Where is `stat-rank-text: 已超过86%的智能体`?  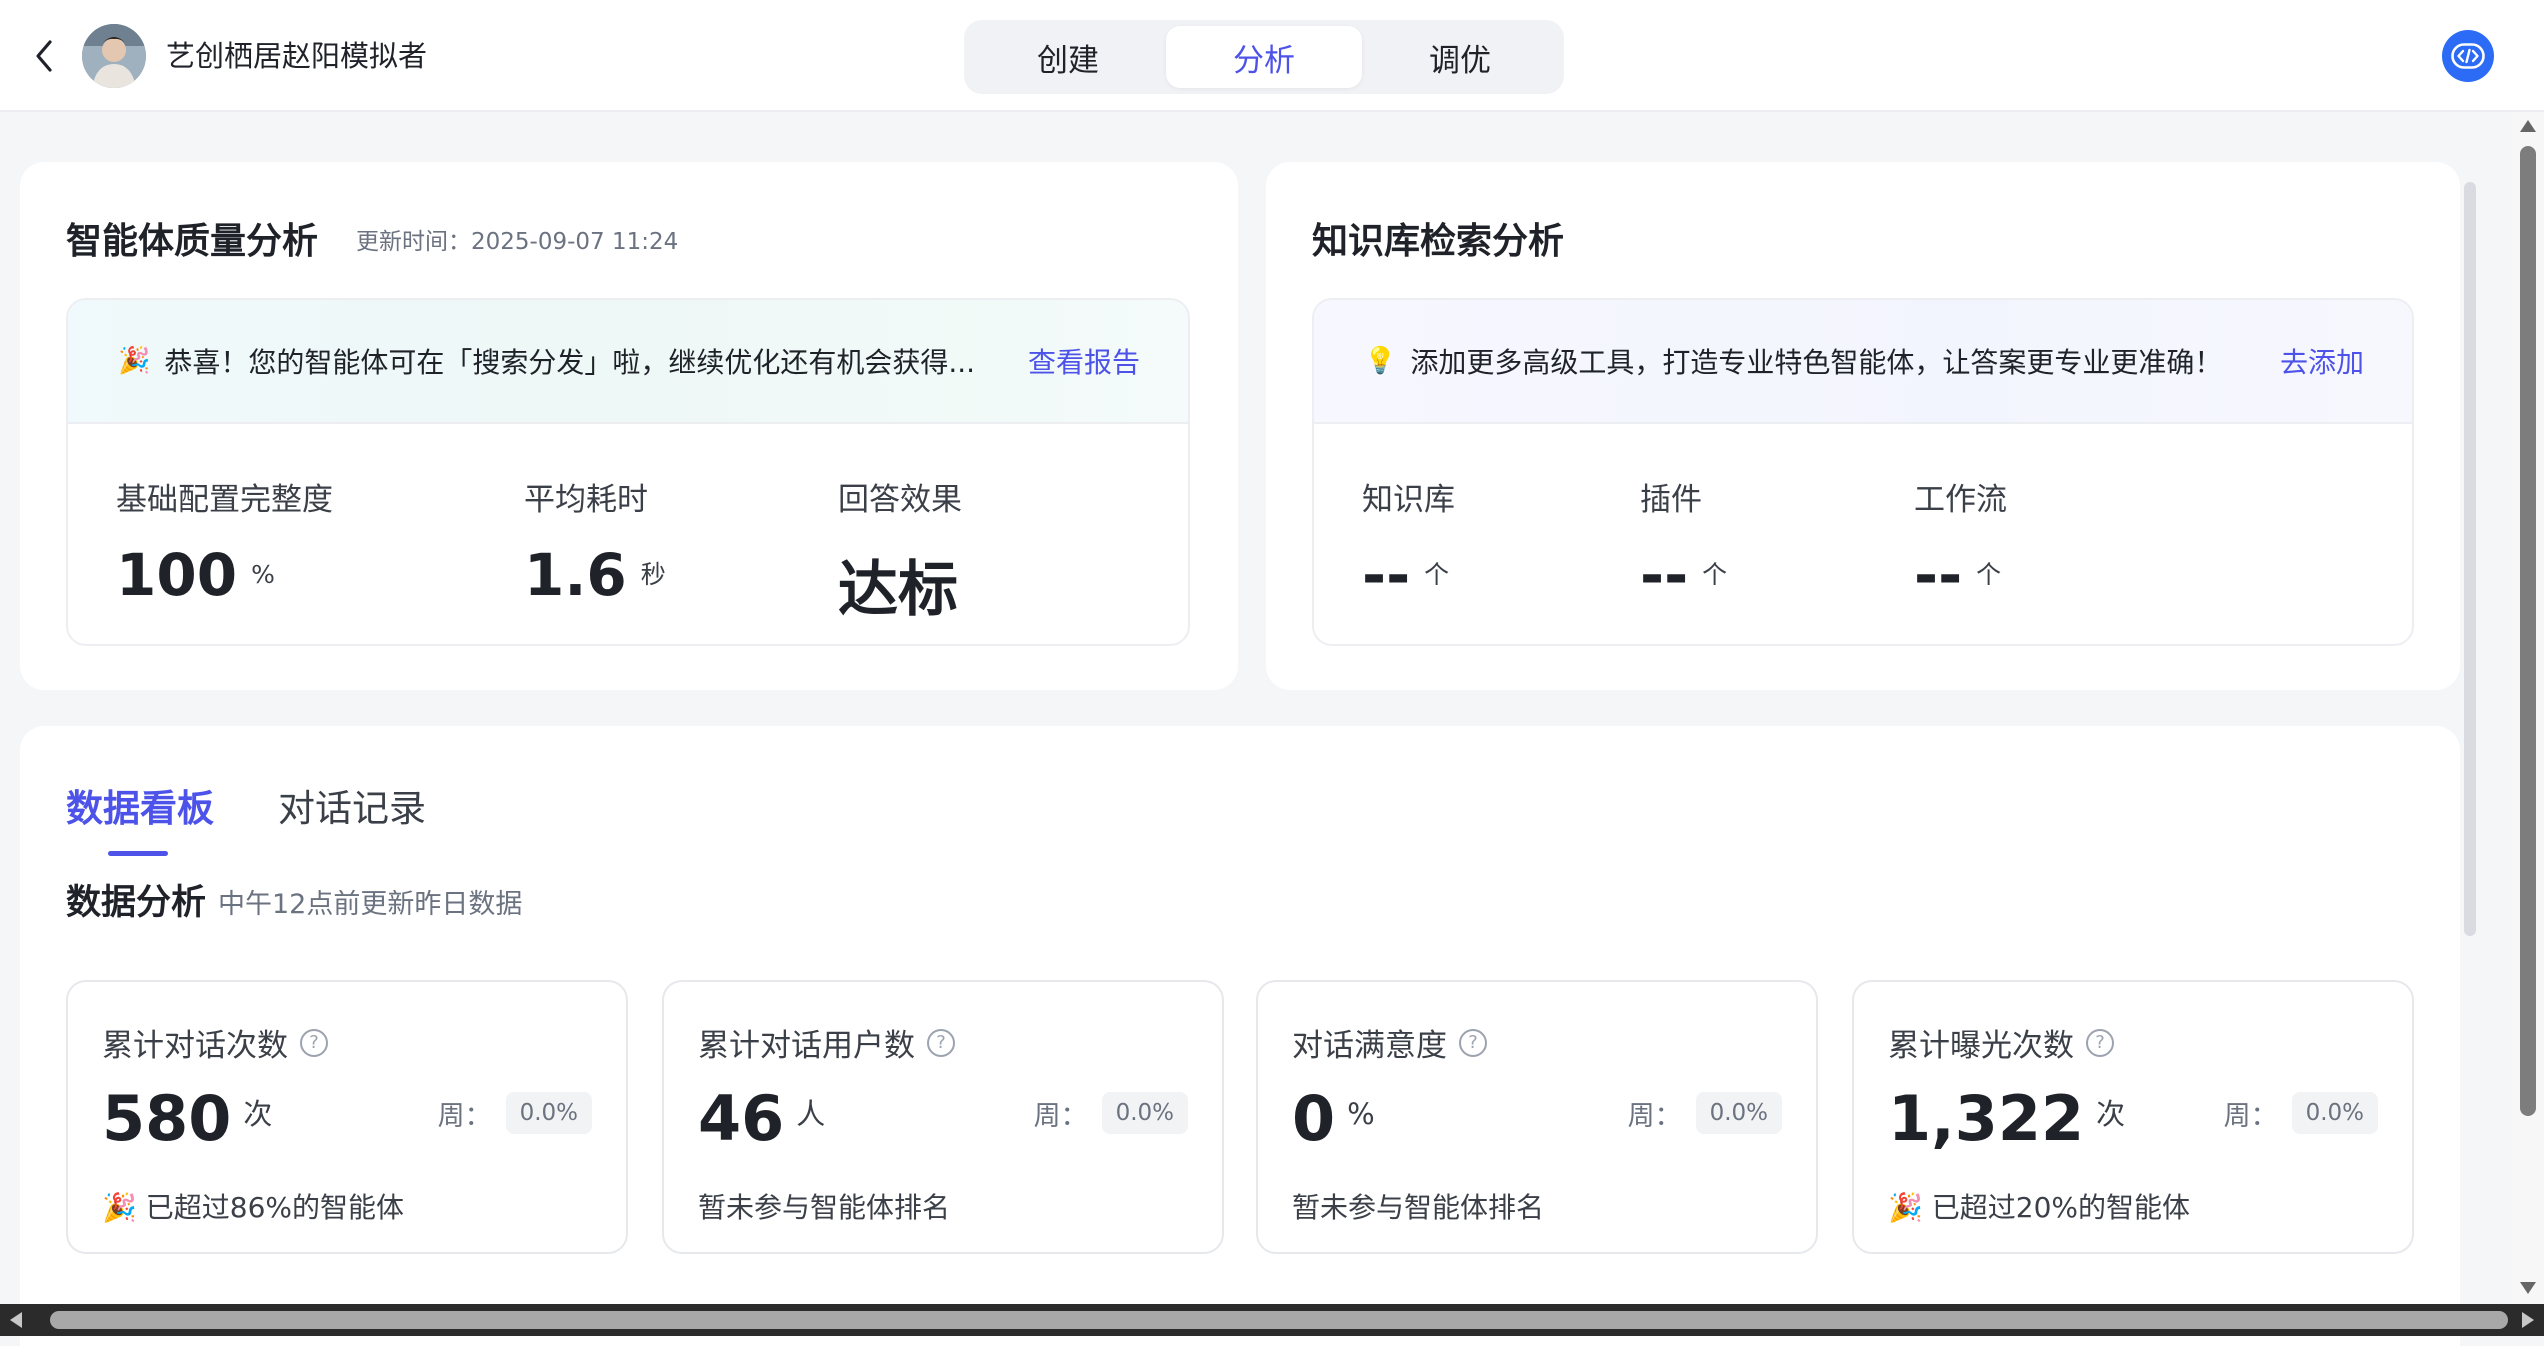 stat-rank-text: 已超过86%的智能体 is located at coordinates (275, 1207).